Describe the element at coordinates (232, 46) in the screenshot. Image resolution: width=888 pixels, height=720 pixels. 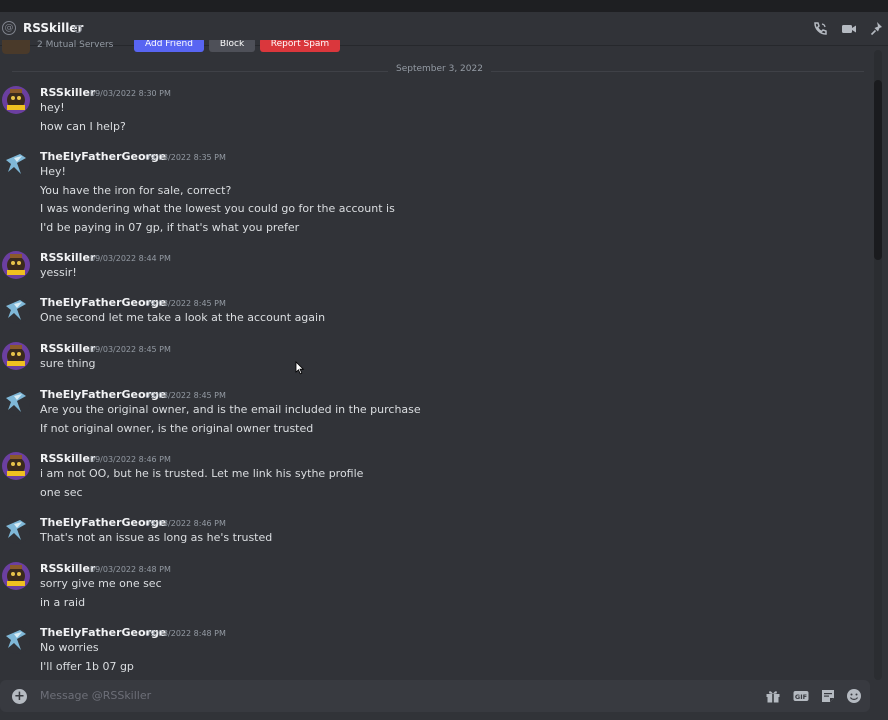
I see `block-button: Block` at that location.